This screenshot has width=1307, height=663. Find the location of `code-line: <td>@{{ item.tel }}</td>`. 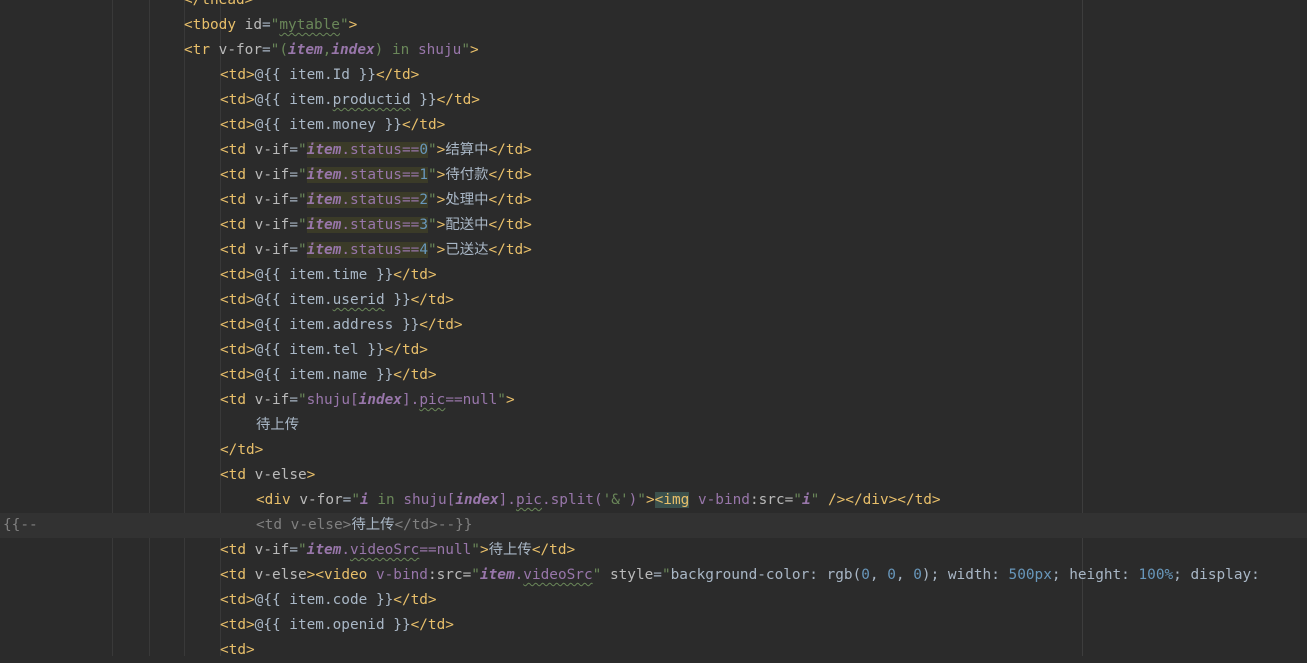

code-line: <td>@{{ item.tel }}</td> is located at coordinates (653, 350).